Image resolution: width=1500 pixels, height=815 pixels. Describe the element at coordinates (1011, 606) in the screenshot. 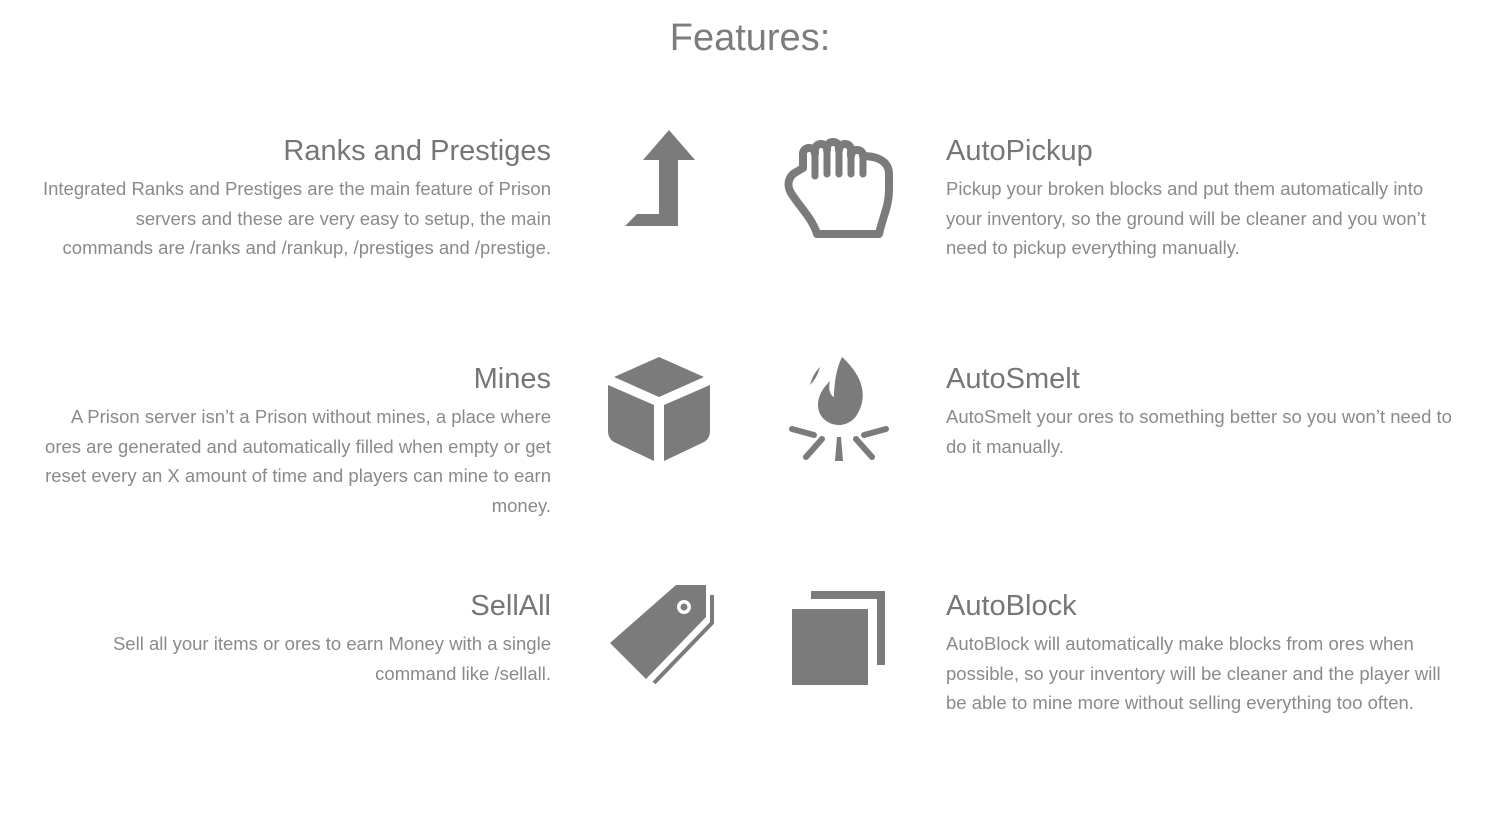

I see `feature-title: AutoBlock` at that location.